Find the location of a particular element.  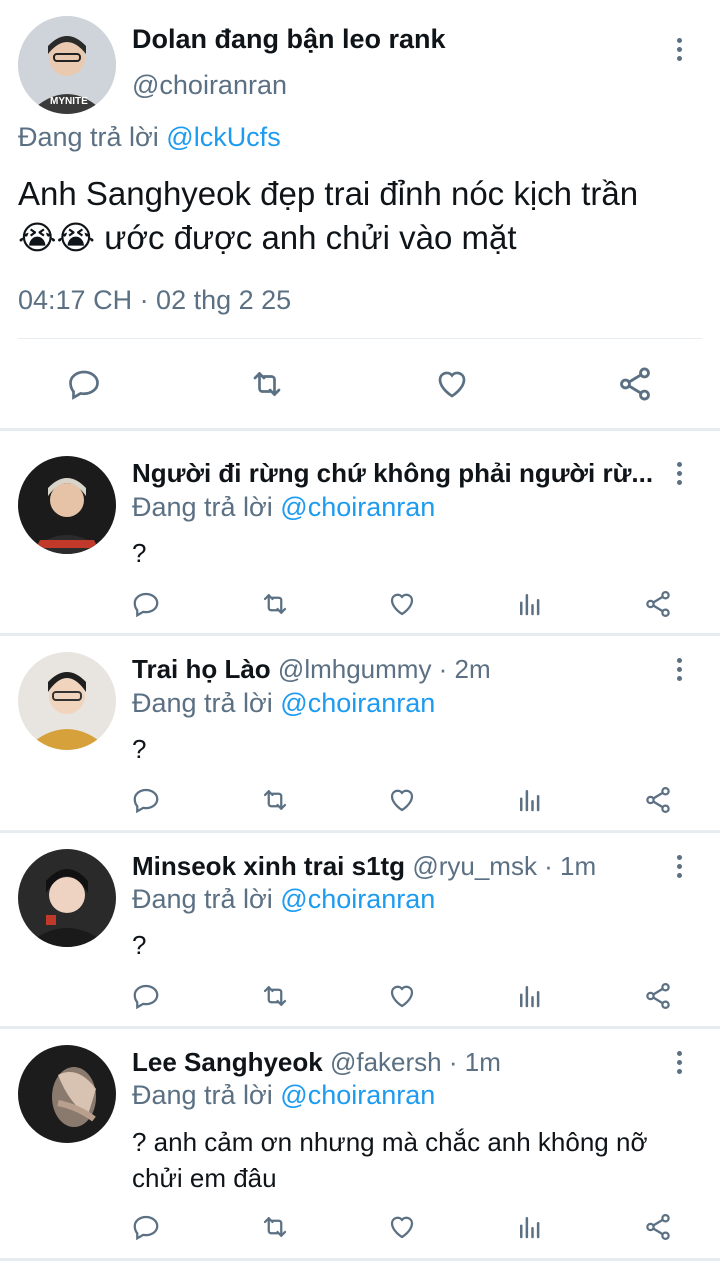

reply-header: Lee Sanghyeok @fakersh · 1m is located at coordinates (316, 1062).